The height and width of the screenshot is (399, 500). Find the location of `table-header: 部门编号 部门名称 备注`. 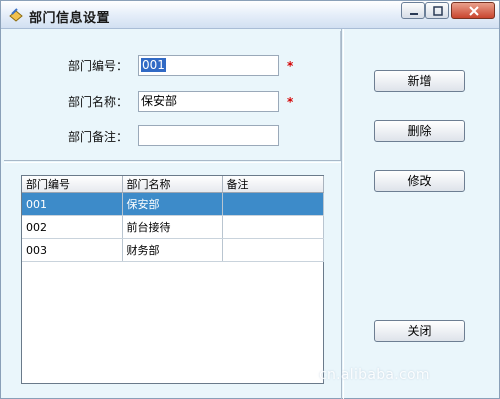

table-header: 部门编号 部门名称 备注 is located at coordinates (173, 184).